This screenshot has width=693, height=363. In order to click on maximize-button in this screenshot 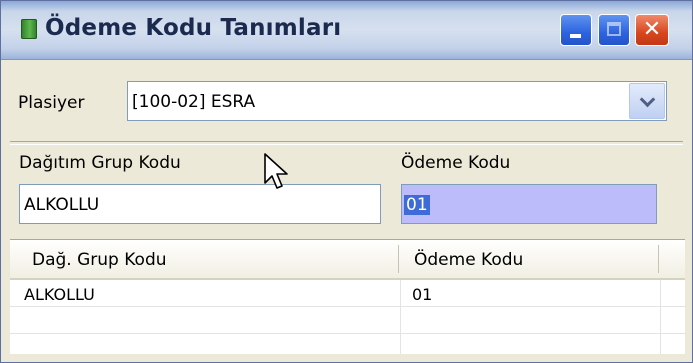, I will do `click(614, 30)`.